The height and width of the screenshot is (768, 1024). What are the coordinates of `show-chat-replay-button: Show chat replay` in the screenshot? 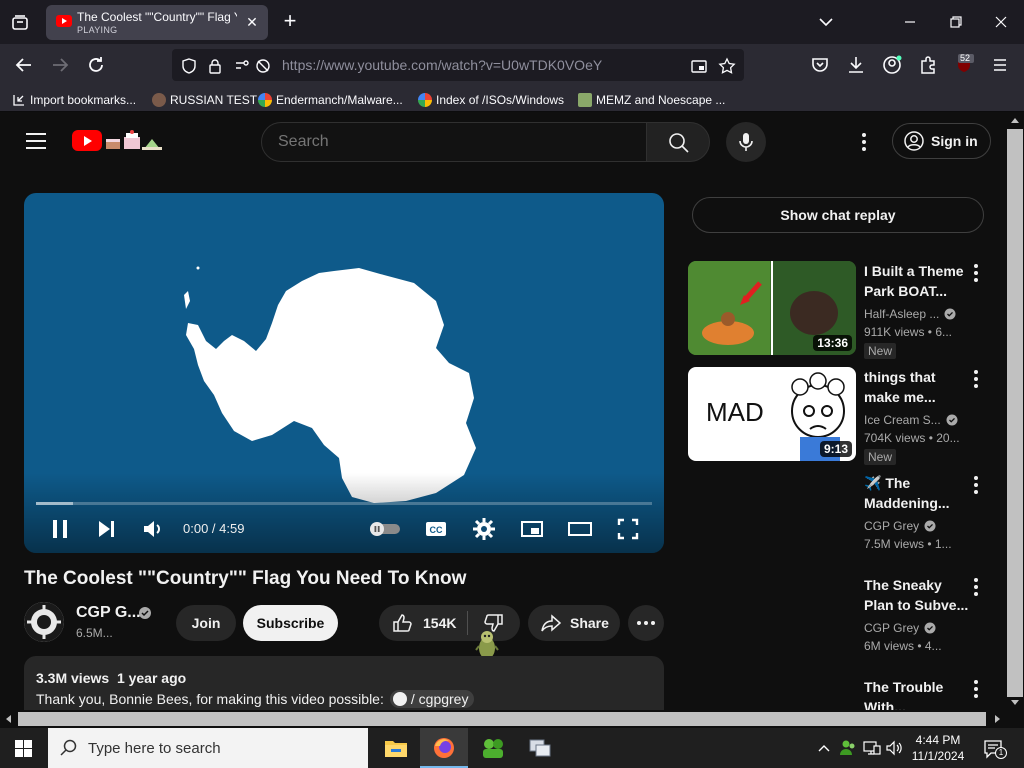 It's located at (838, 215).